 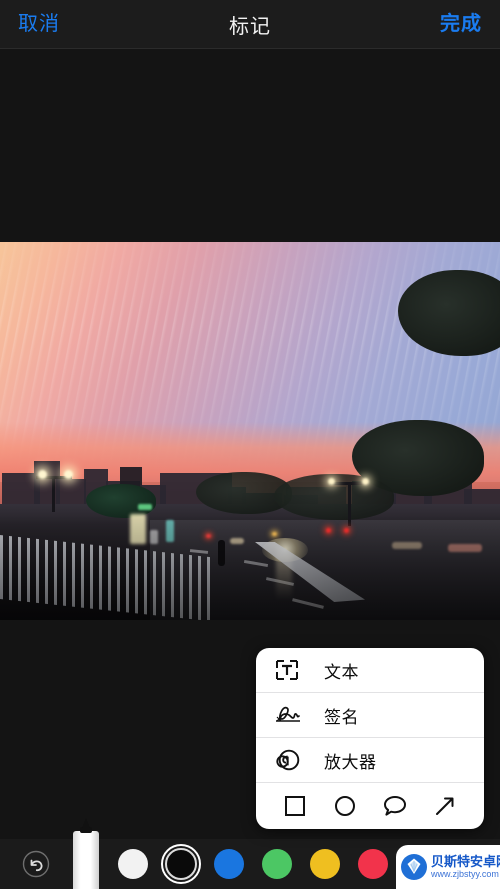 What do you see at coordinates (229, 864) in the screenshot?
I see `color-swatch-blue` at bounding box center [229, 864].